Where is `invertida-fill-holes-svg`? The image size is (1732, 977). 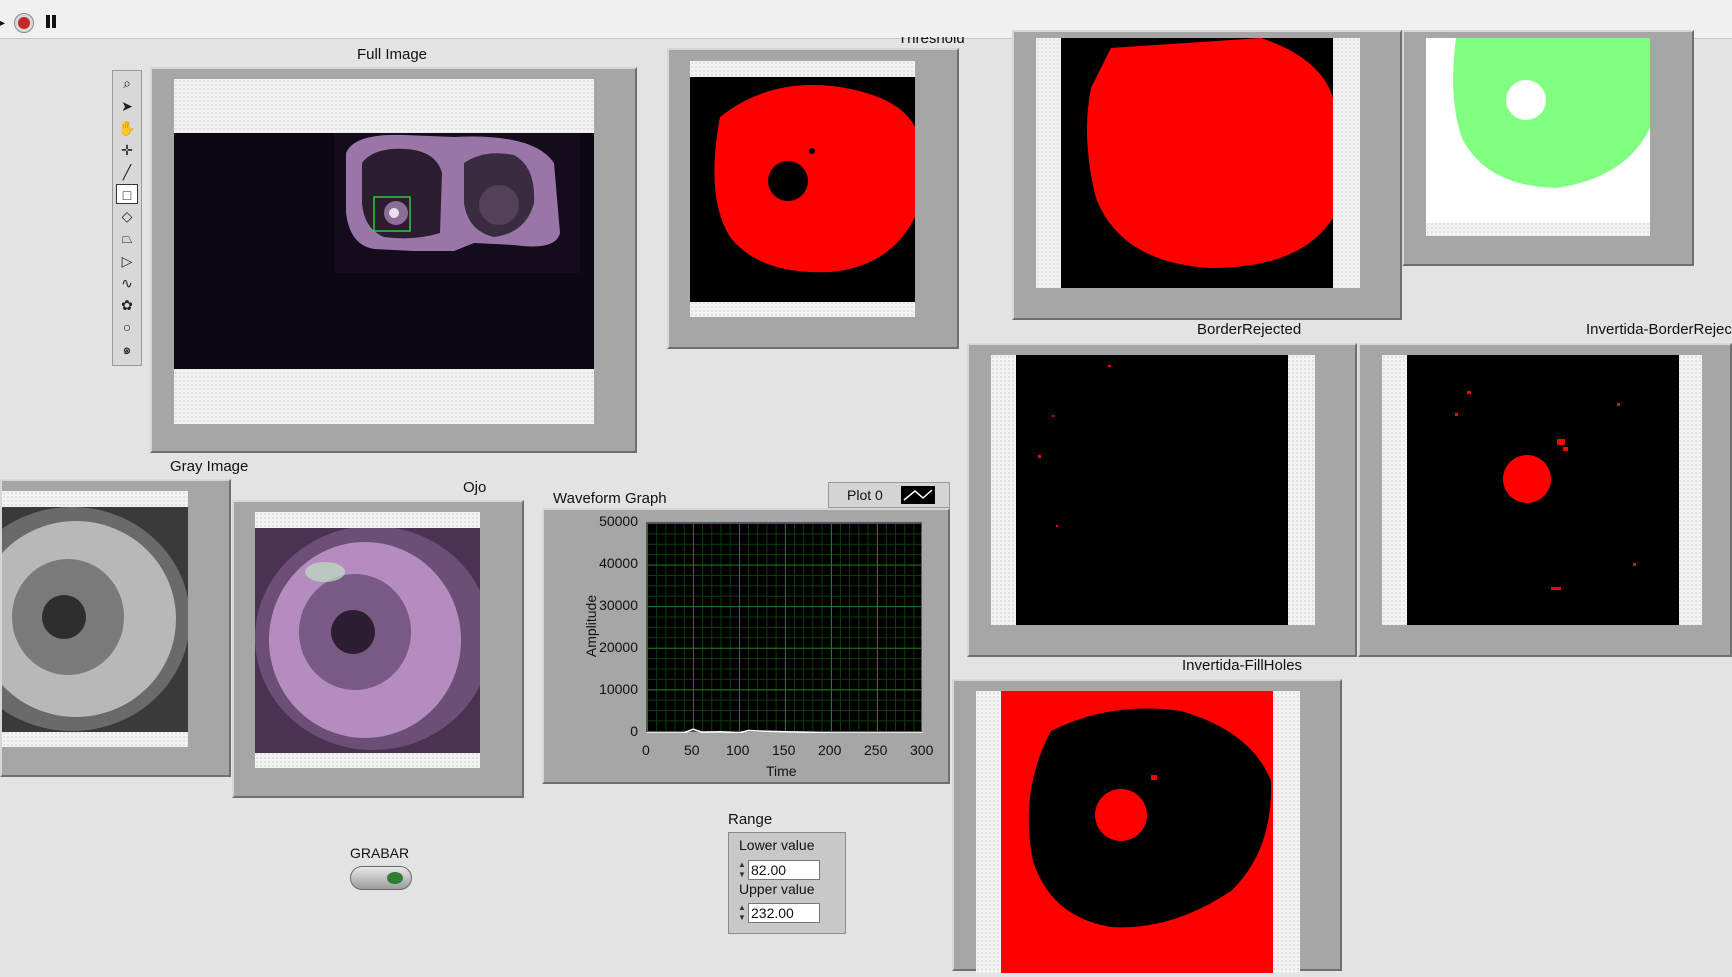 invertida-fill-holes-svg is located at coordinates (1150, 818).